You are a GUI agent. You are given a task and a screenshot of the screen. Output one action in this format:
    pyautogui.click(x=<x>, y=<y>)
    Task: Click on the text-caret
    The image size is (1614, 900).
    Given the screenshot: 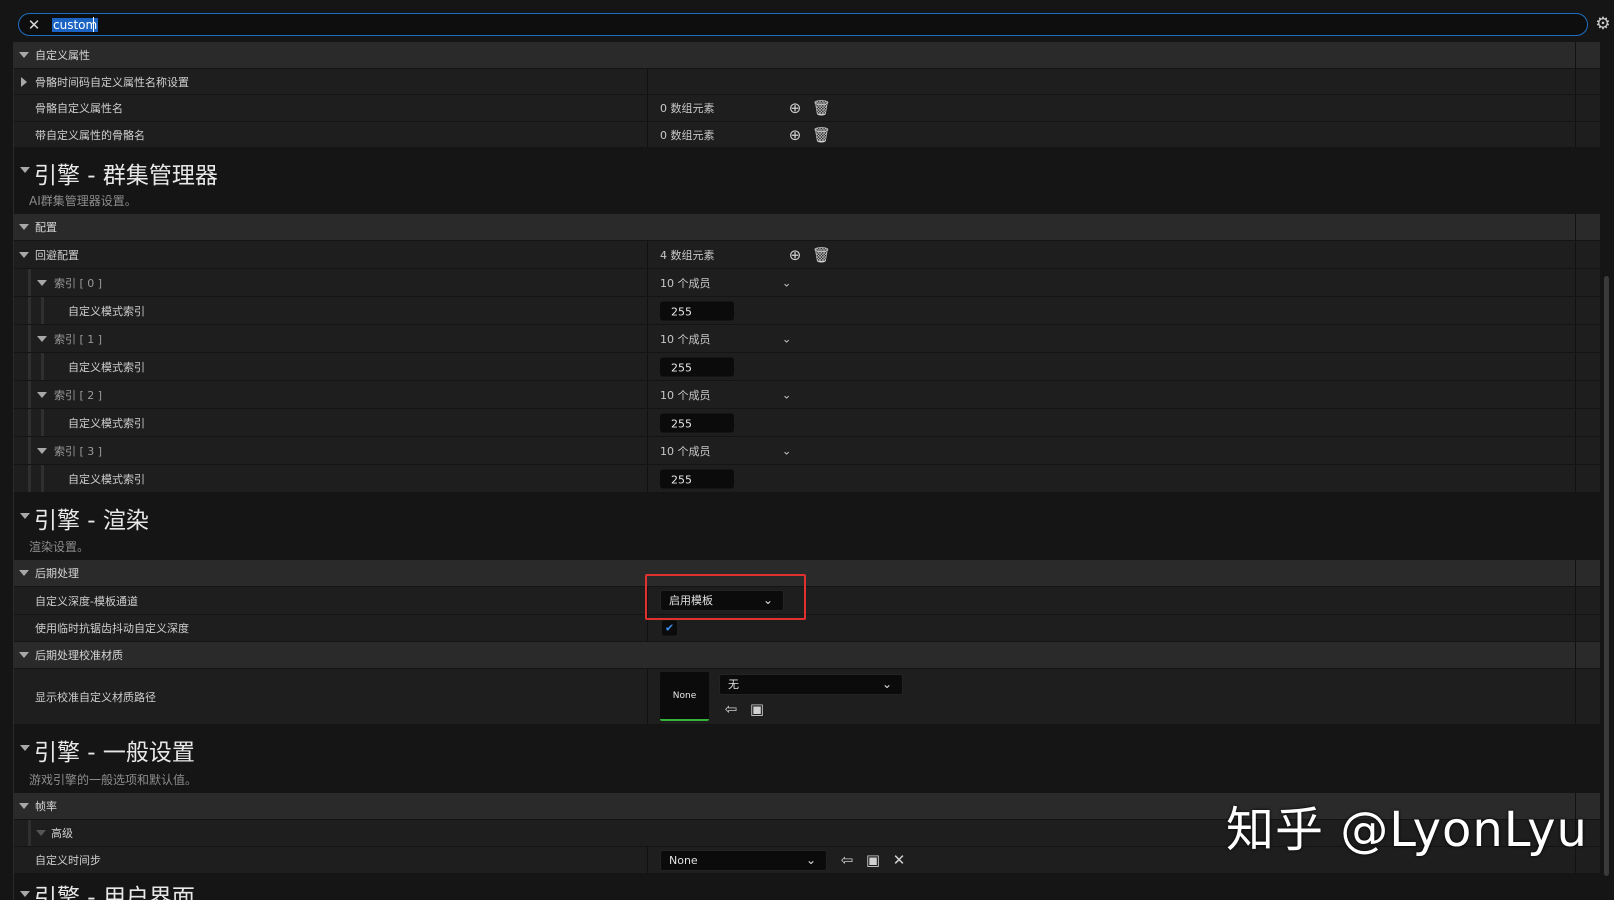 What is the action you would take?
    pyautogui.click(x=93, y=24)
    